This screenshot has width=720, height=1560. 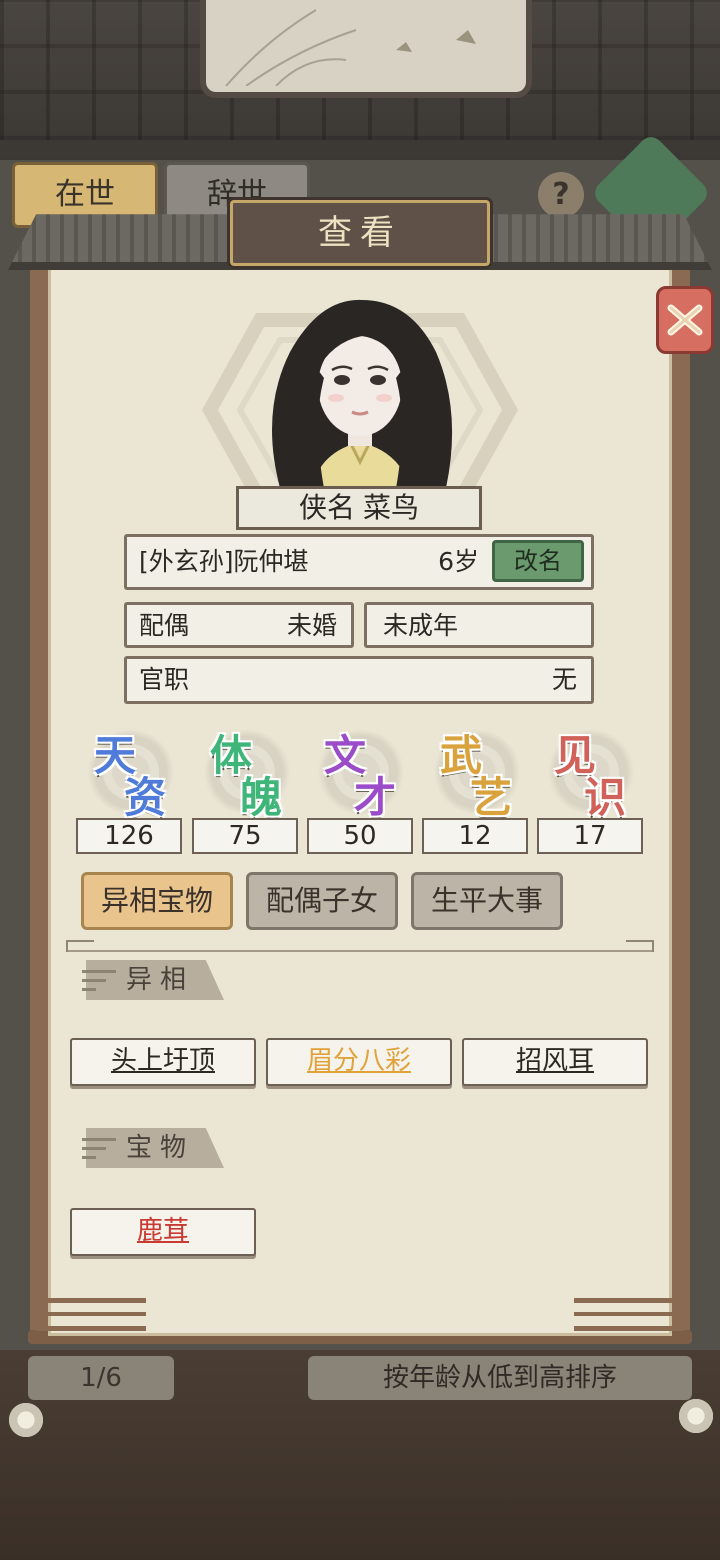 What do you see at coordinates (564, 679) in the screenshot?
I see `office-value: 无` at bounding box center [564, 679].